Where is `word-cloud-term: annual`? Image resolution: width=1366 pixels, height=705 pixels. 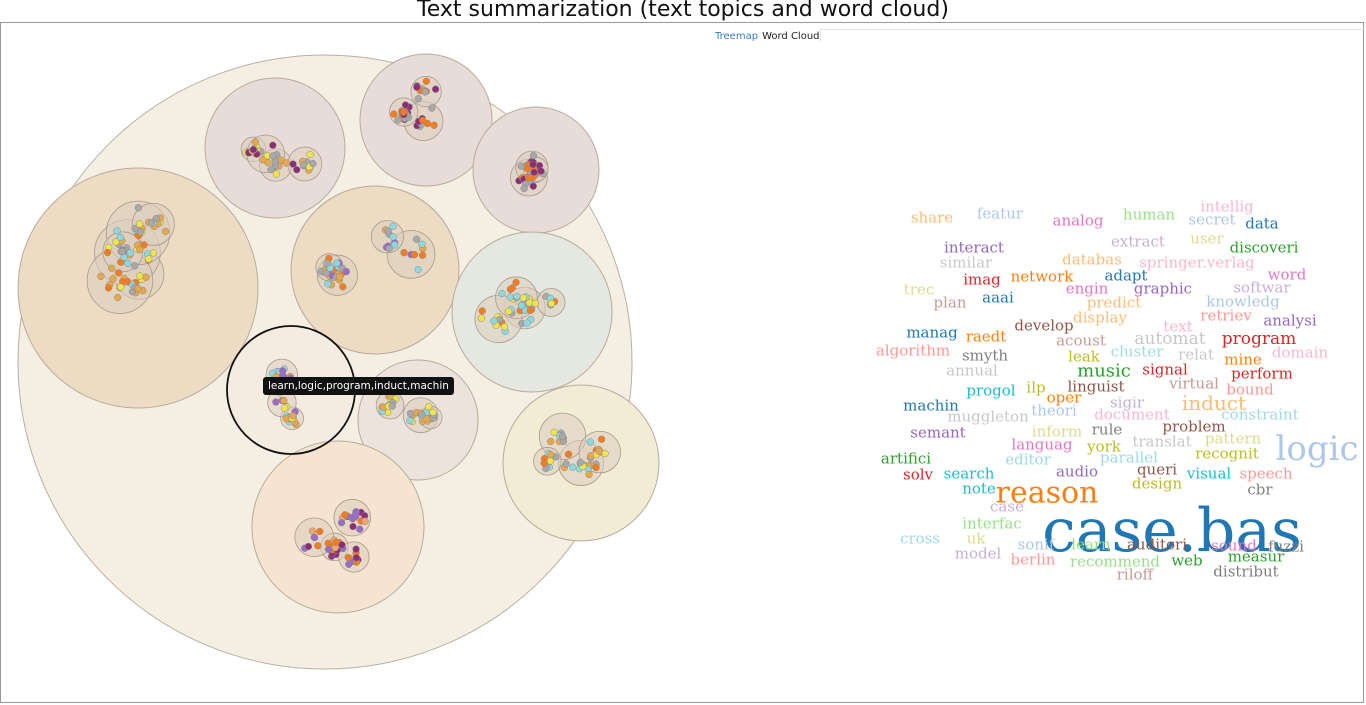
word-cloud-term: annual is located at coordinates (972, 370).